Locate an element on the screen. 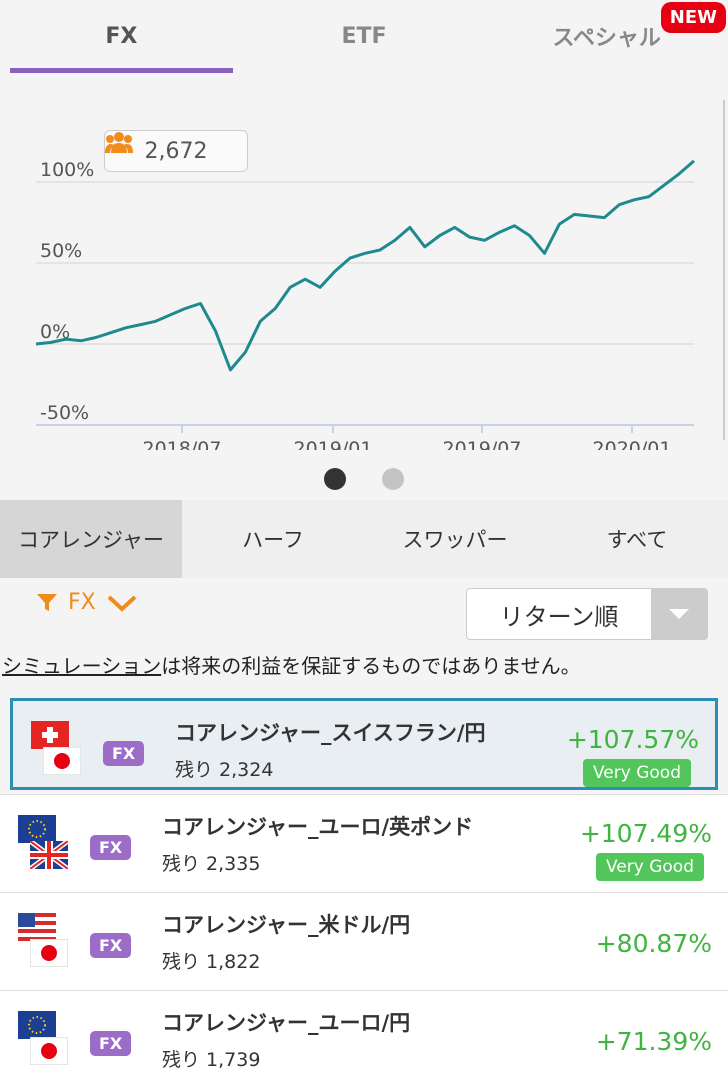  x-tick-label: 2020/01 is located at coordinates (632, 444).